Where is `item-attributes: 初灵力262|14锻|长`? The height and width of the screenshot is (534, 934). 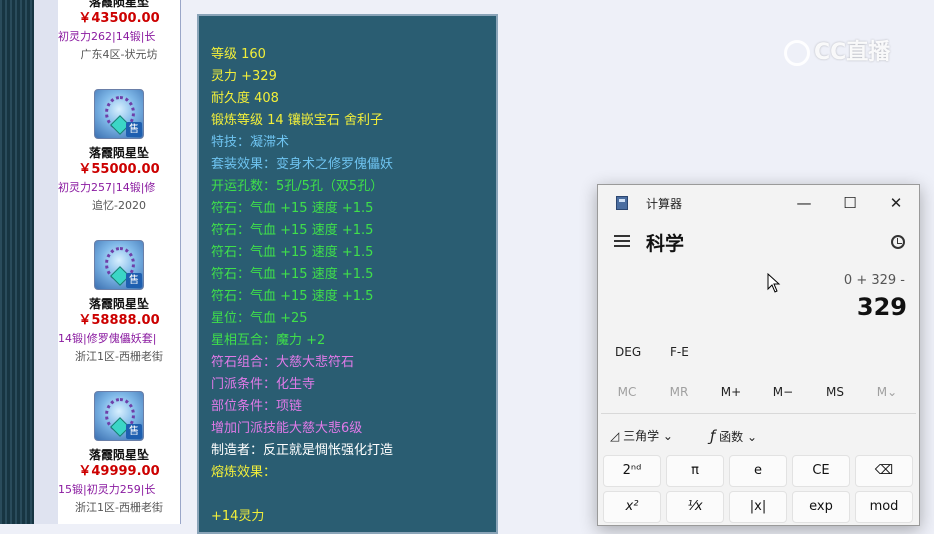 item-attributes: 初灵力262|14锻|长 is located at coordinates (107, 36).